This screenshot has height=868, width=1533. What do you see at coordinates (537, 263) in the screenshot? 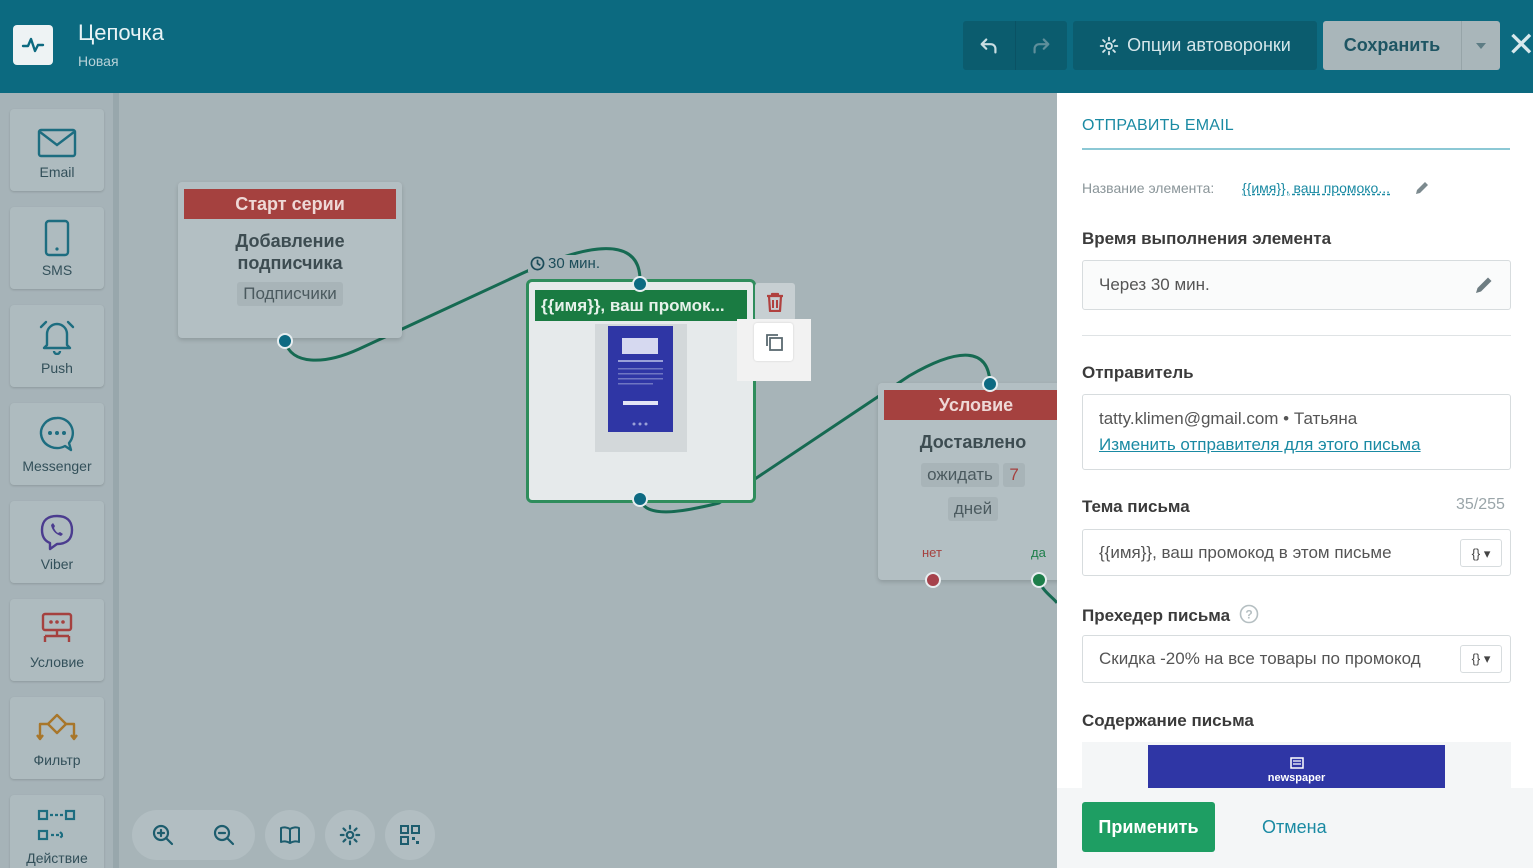
I see `clock-icon` at bounding box center [537, 263].